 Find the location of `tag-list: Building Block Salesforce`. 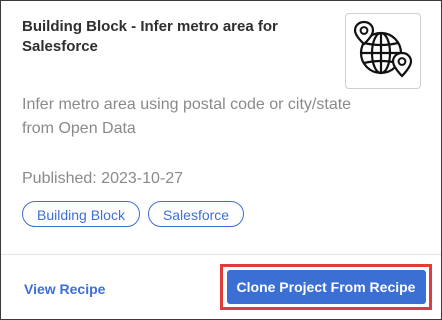

tag-list: Building Block Salesforce is located at coordinates (133, 214).